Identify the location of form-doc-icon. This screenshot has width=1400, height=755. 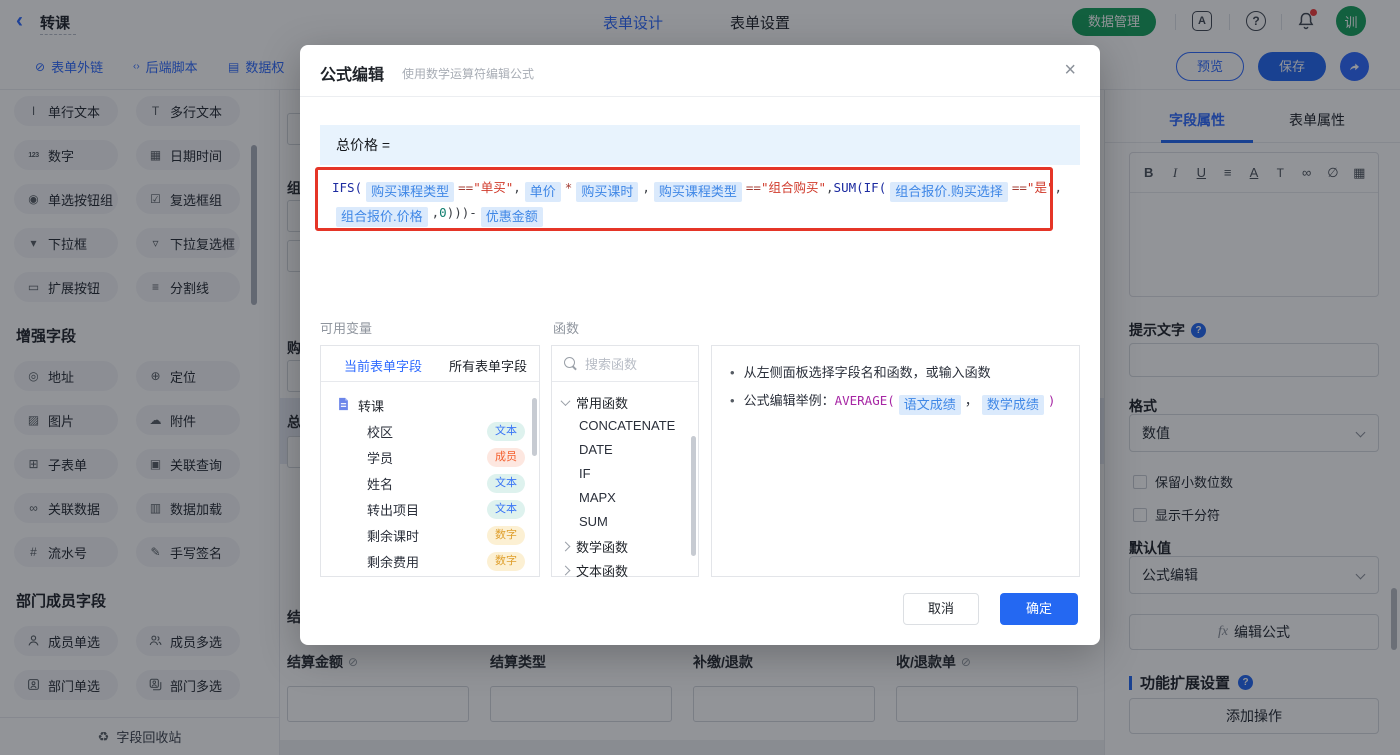
(343, 405).